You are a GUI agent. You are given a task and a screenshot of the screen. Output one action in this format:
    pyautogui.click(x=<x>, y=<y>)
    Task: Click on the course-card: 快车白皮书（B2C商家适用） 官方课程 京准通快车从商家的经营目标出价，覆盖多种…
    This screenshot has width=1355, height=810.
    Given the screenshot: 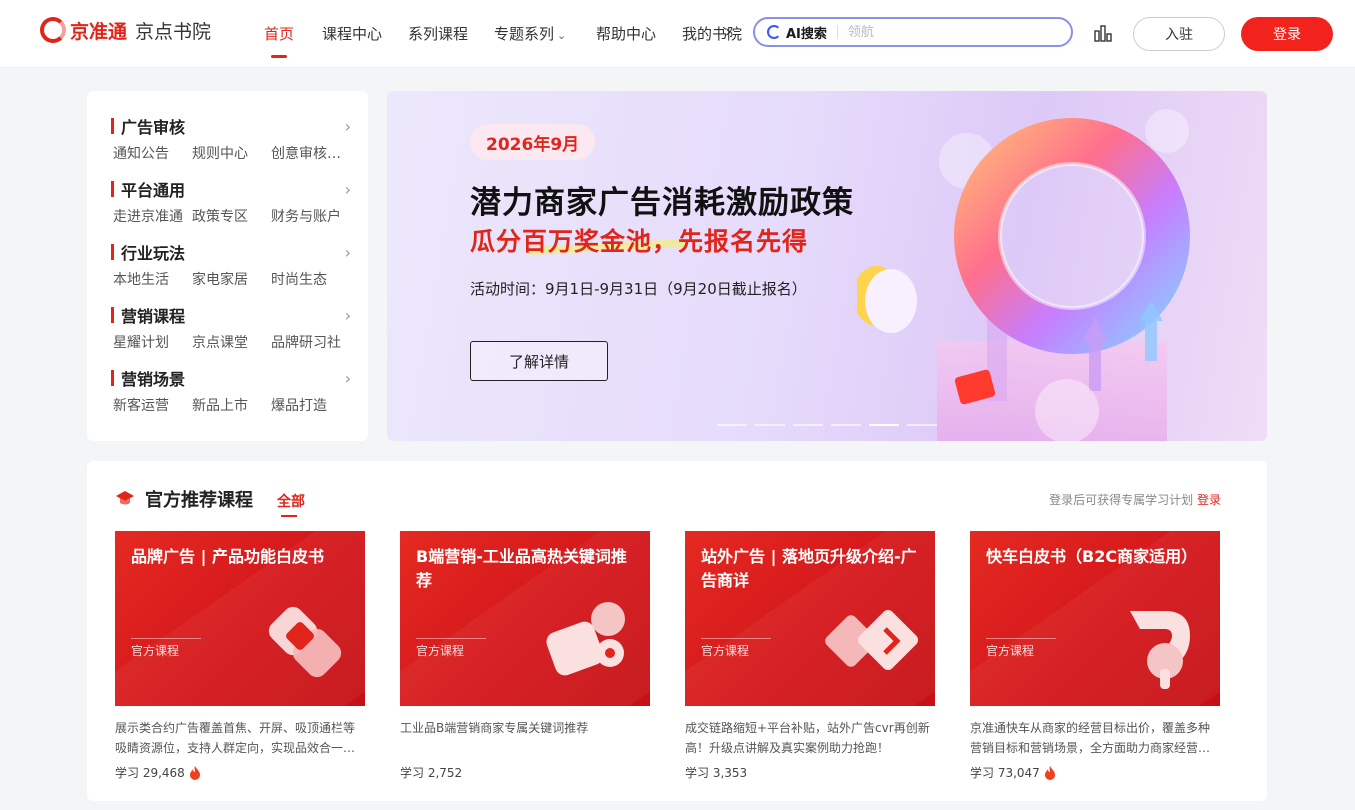 What is the action you would take?
    pyautogui.click(x=1095, y=656)
    